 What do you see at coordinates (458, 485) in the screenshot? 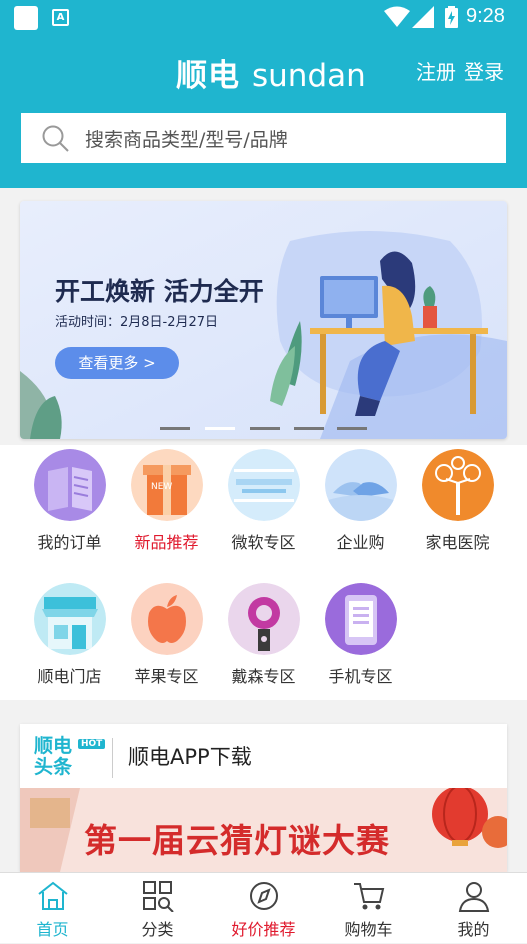
I see `appliance-tree-icon` at bounding box center [458, 485].